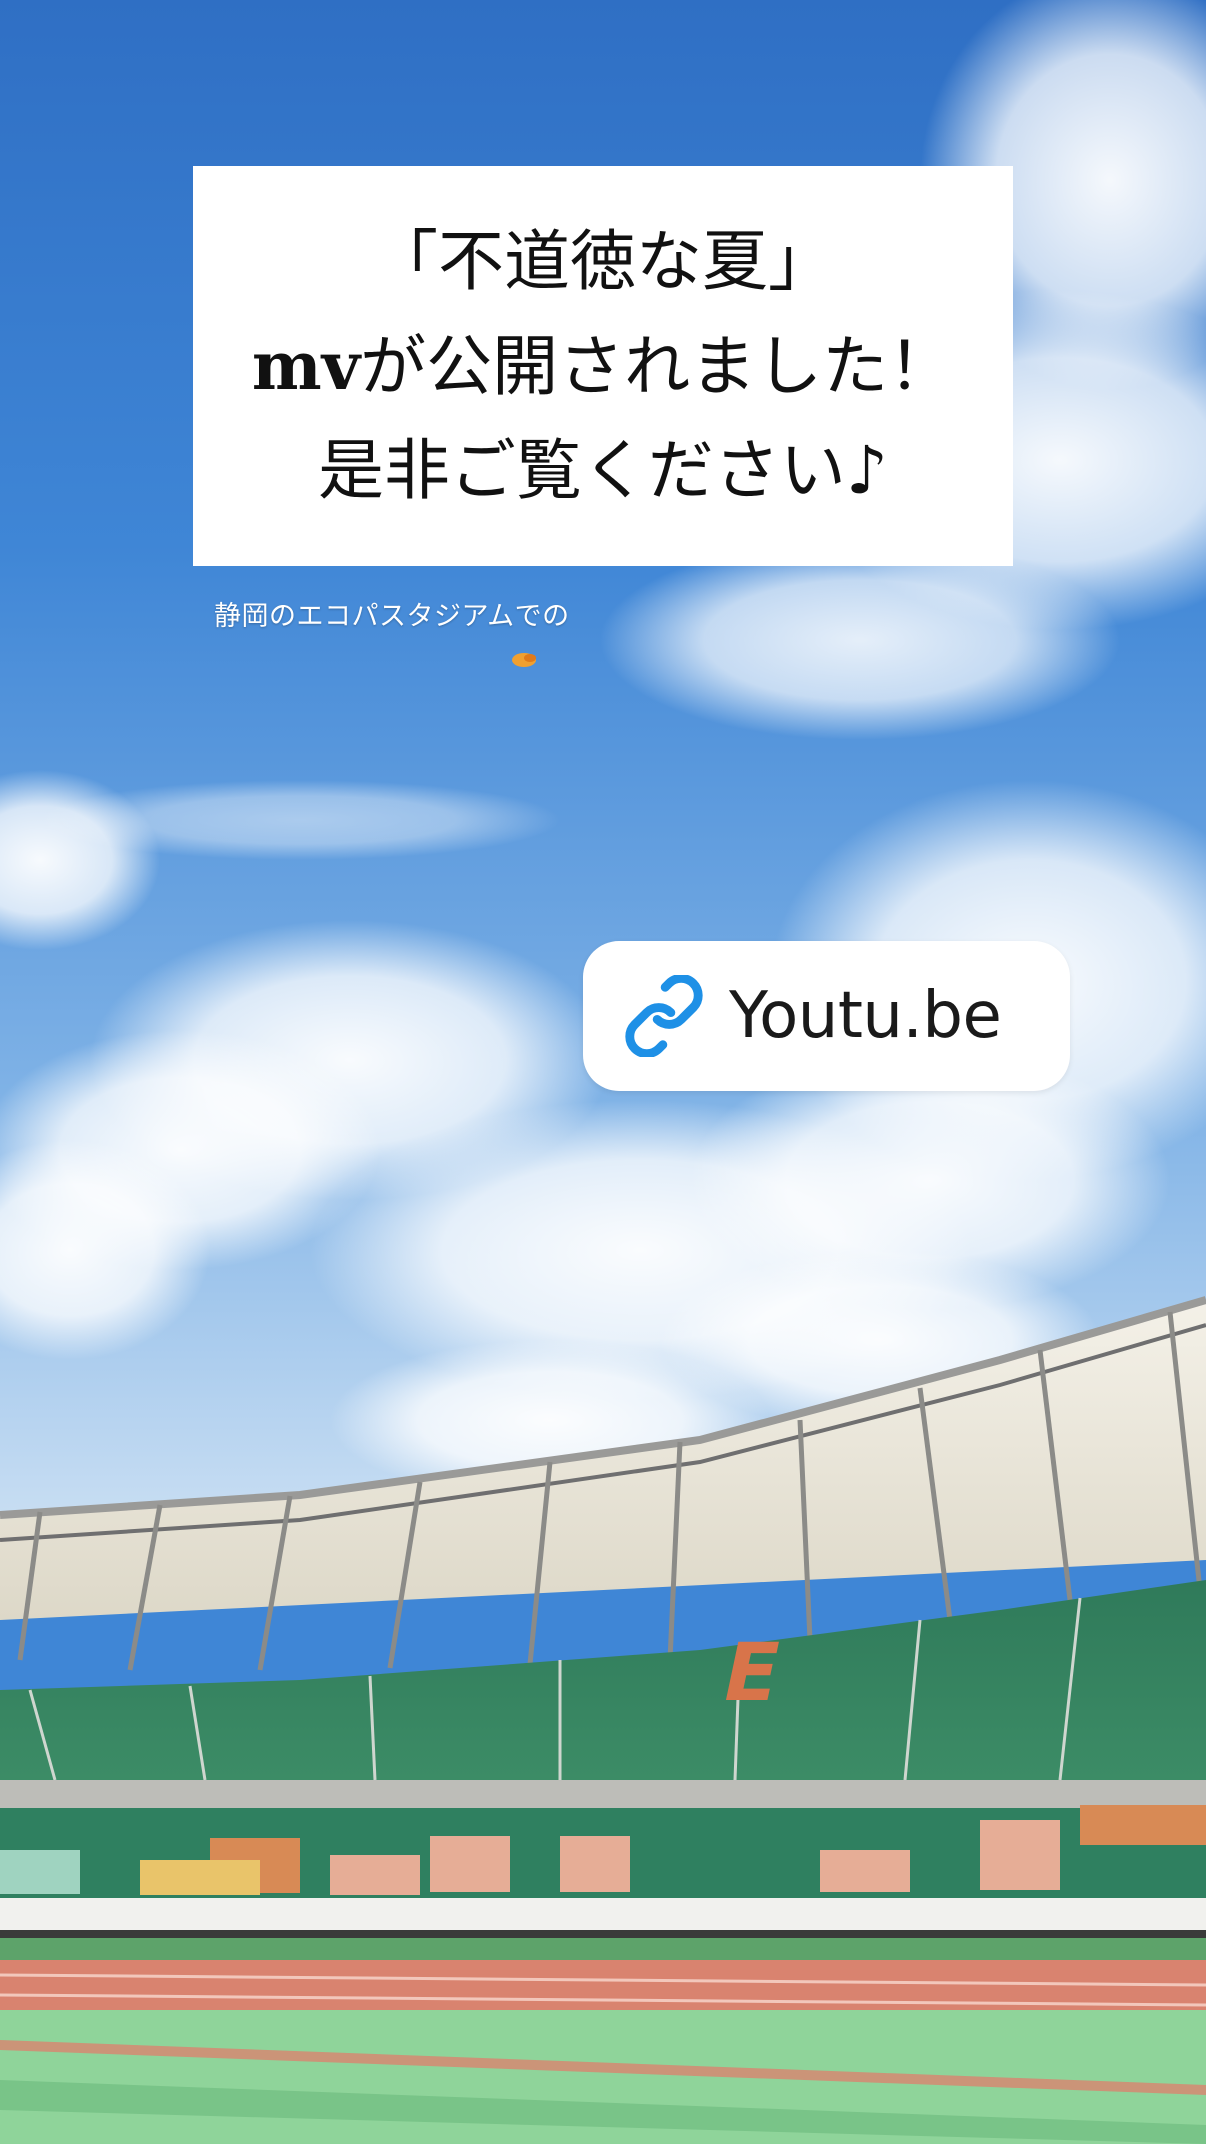  I want to click on caption-line-request: 是非ご覧ください♪, so click(603, 470).